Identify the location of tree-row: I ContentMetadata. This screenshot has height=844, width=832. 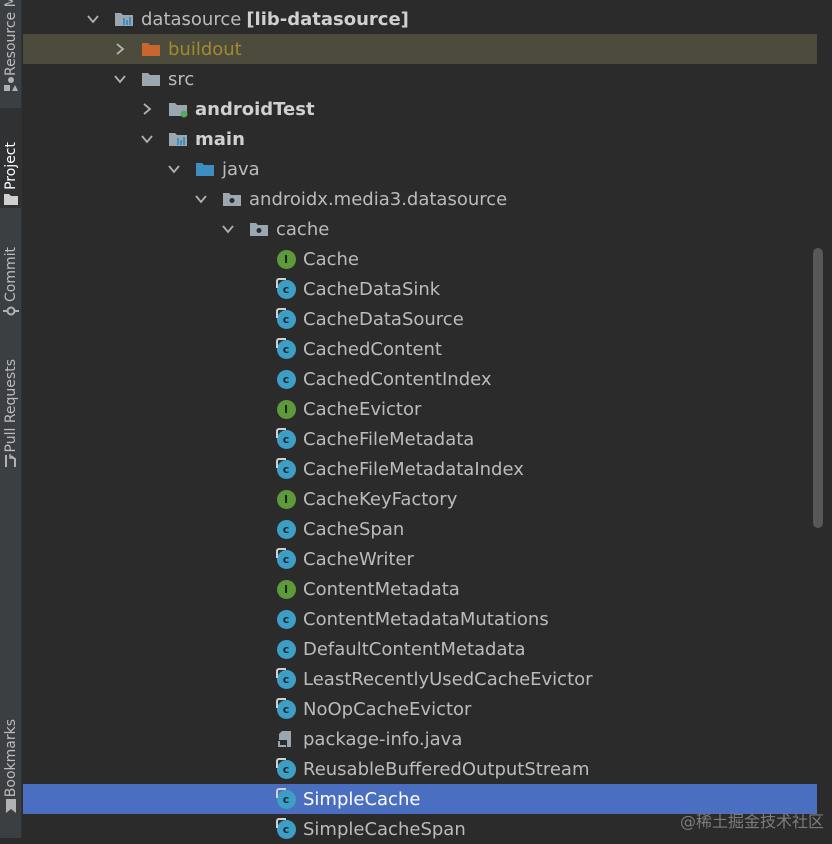
(420, 589).